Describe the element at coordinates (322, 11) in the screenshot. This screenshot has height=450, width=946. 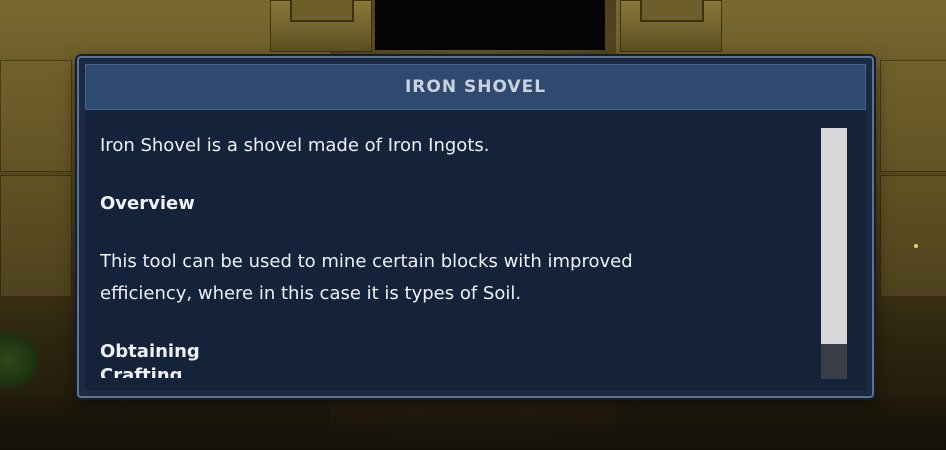
I see `carved-glyph-left` at that location.